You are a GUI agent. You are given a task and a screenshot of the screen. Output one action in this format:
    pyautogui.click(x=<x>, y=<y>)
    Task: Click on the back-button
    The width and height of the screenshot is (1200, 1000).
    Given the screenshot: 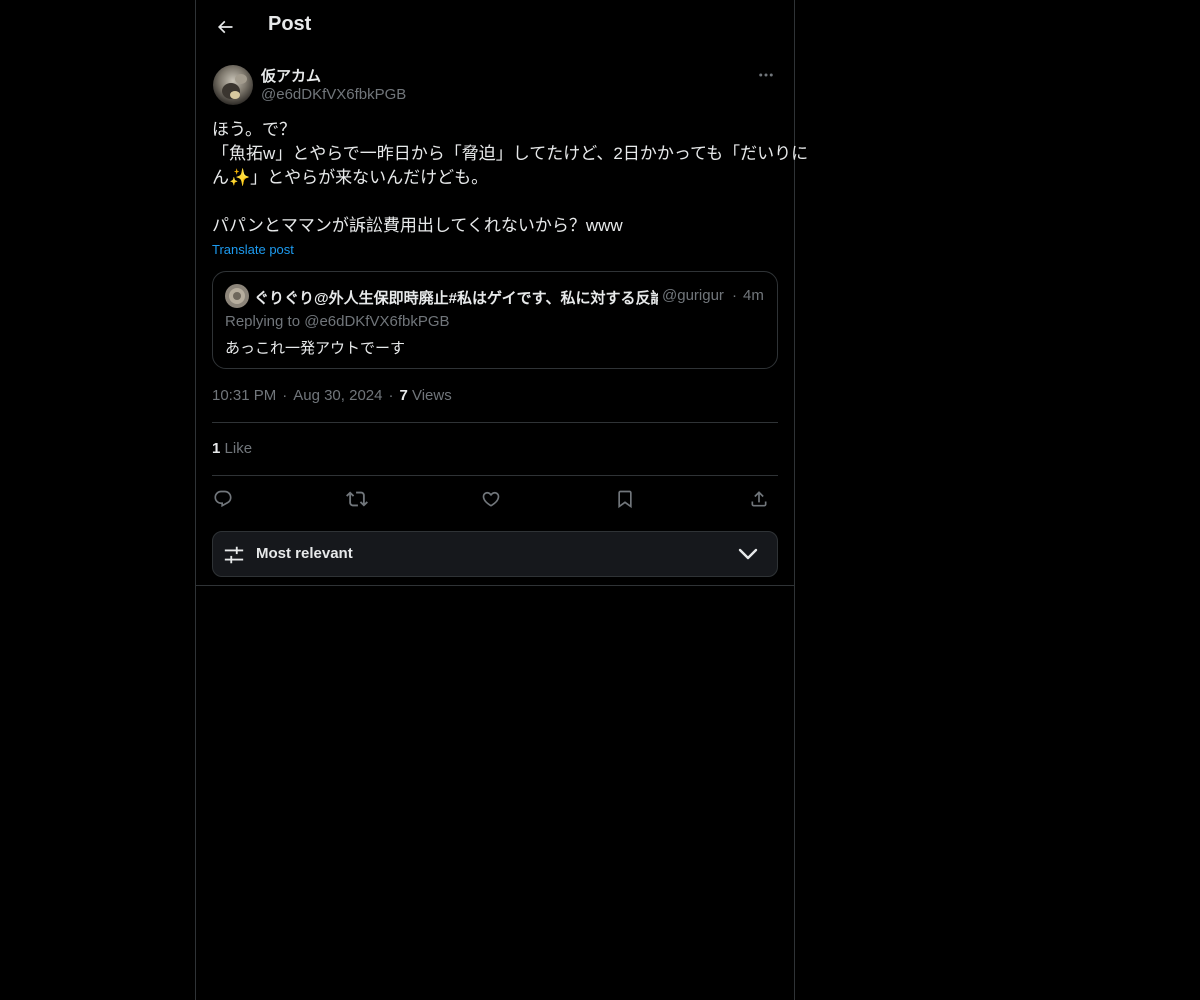 What is the action you would take?
    pyautogui.click(x=225, y=27)
    